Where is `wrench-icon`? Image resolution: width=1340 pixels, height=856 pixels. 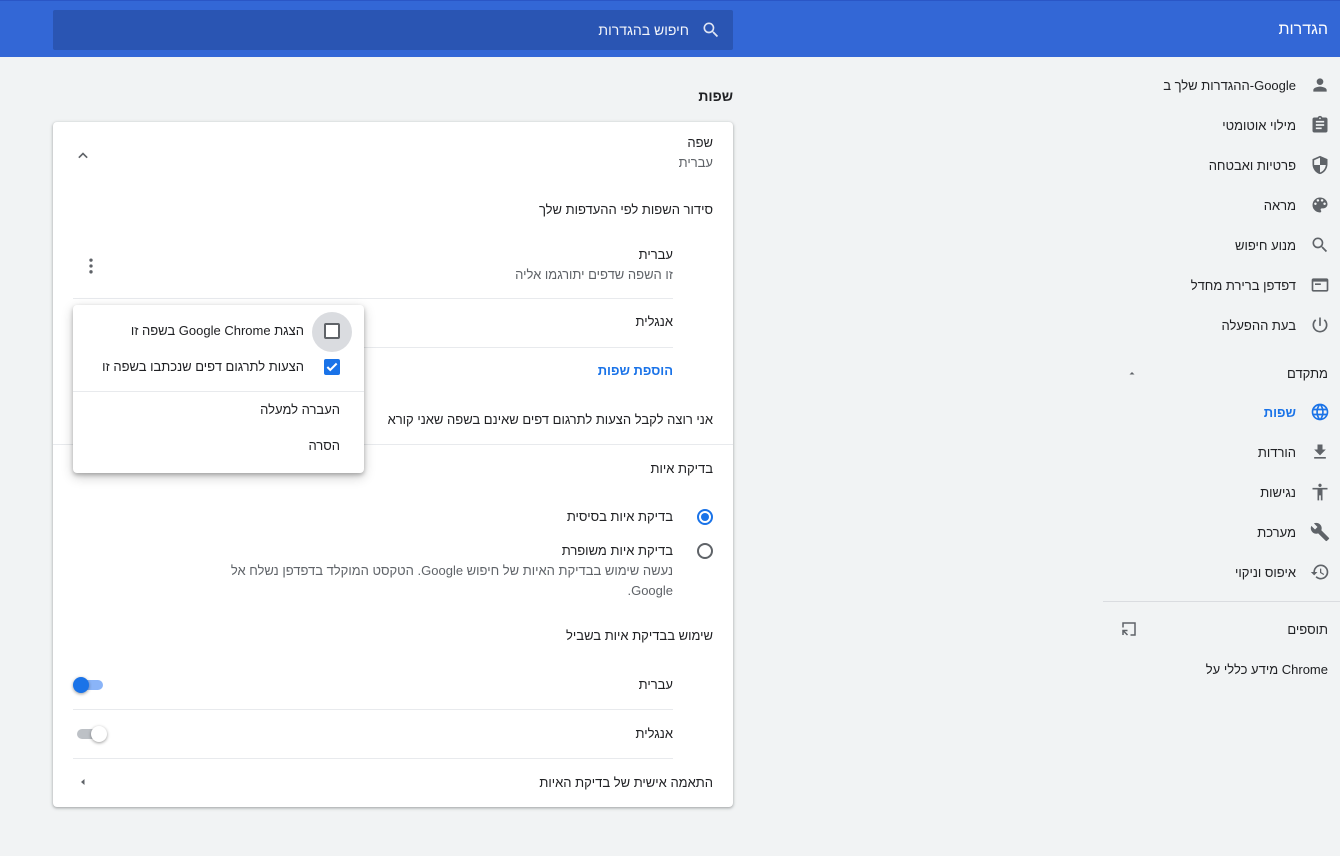
wrench-icon is located at coordinates (1320, 532).